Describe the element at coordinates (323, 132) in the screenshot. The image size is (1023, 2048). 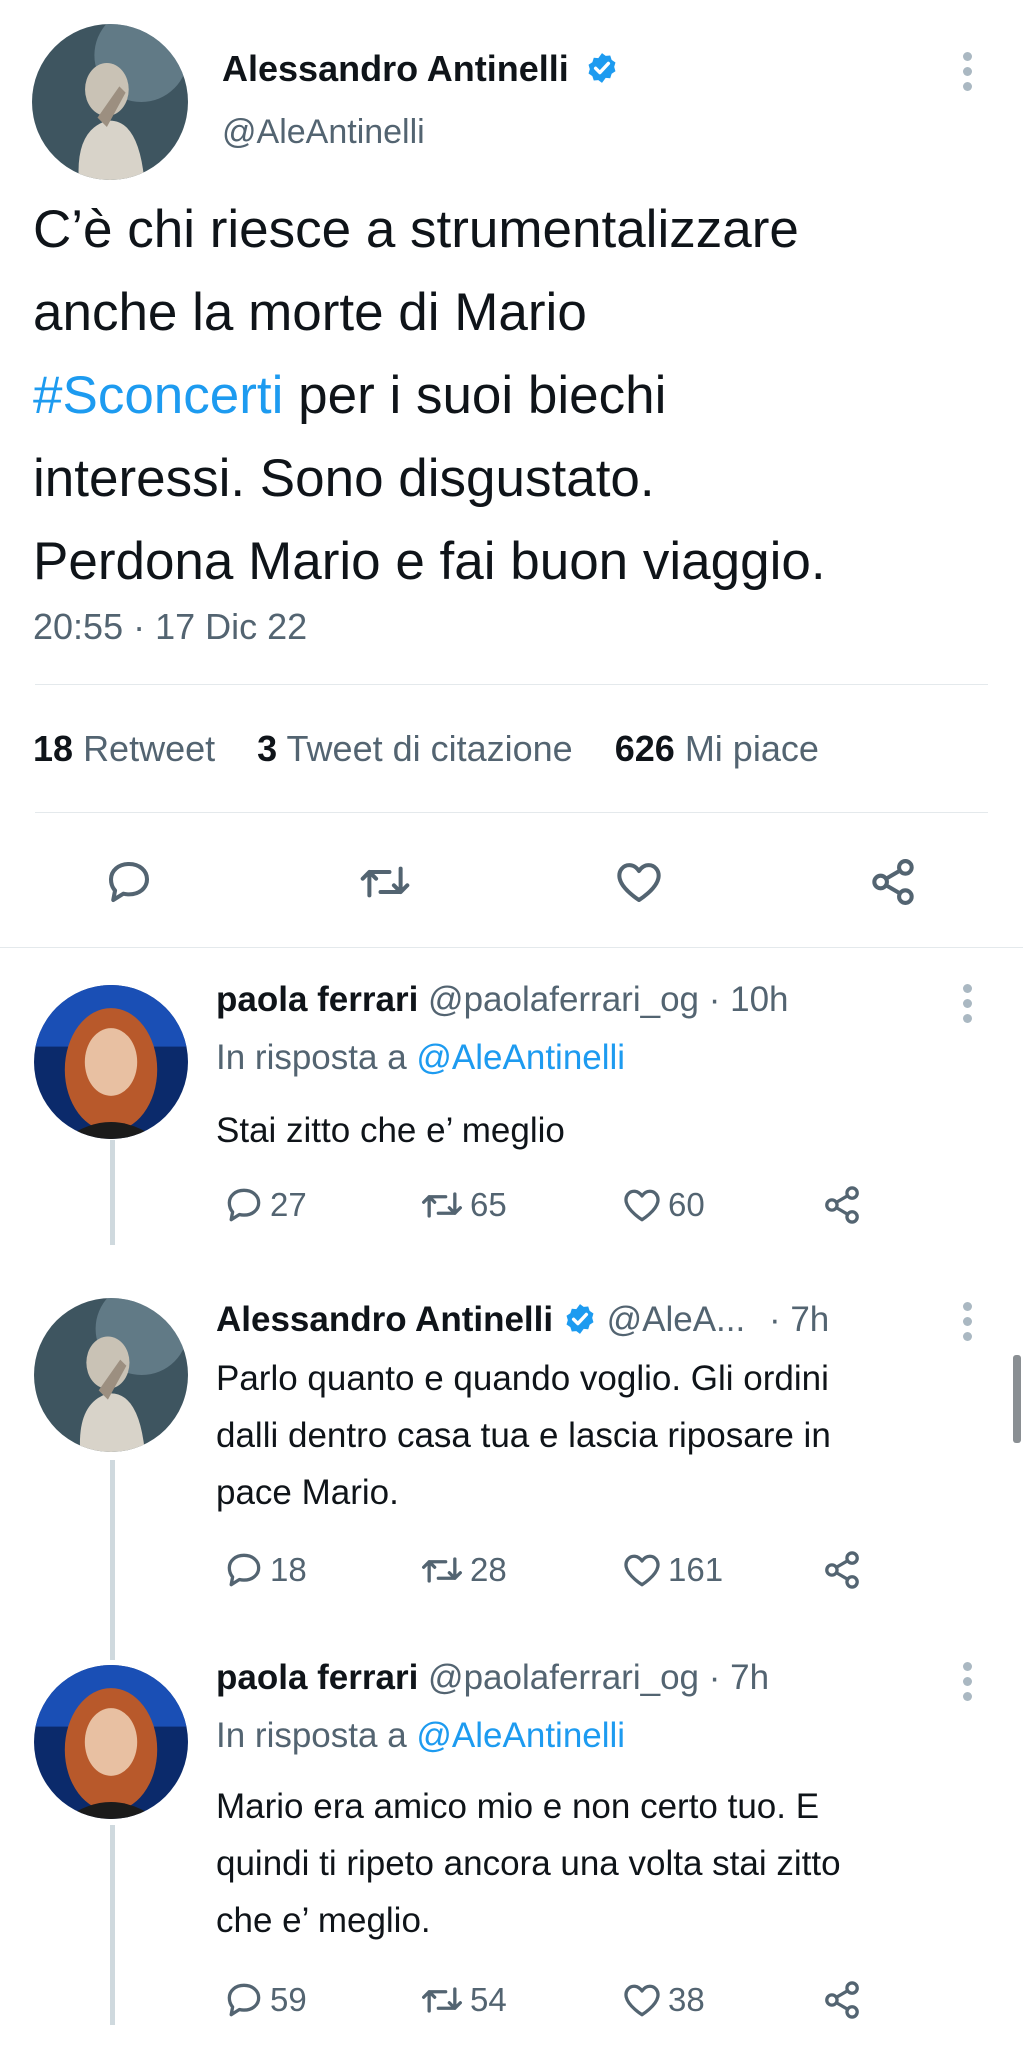
I see `author-handle: @AleAntinelli` at that location.